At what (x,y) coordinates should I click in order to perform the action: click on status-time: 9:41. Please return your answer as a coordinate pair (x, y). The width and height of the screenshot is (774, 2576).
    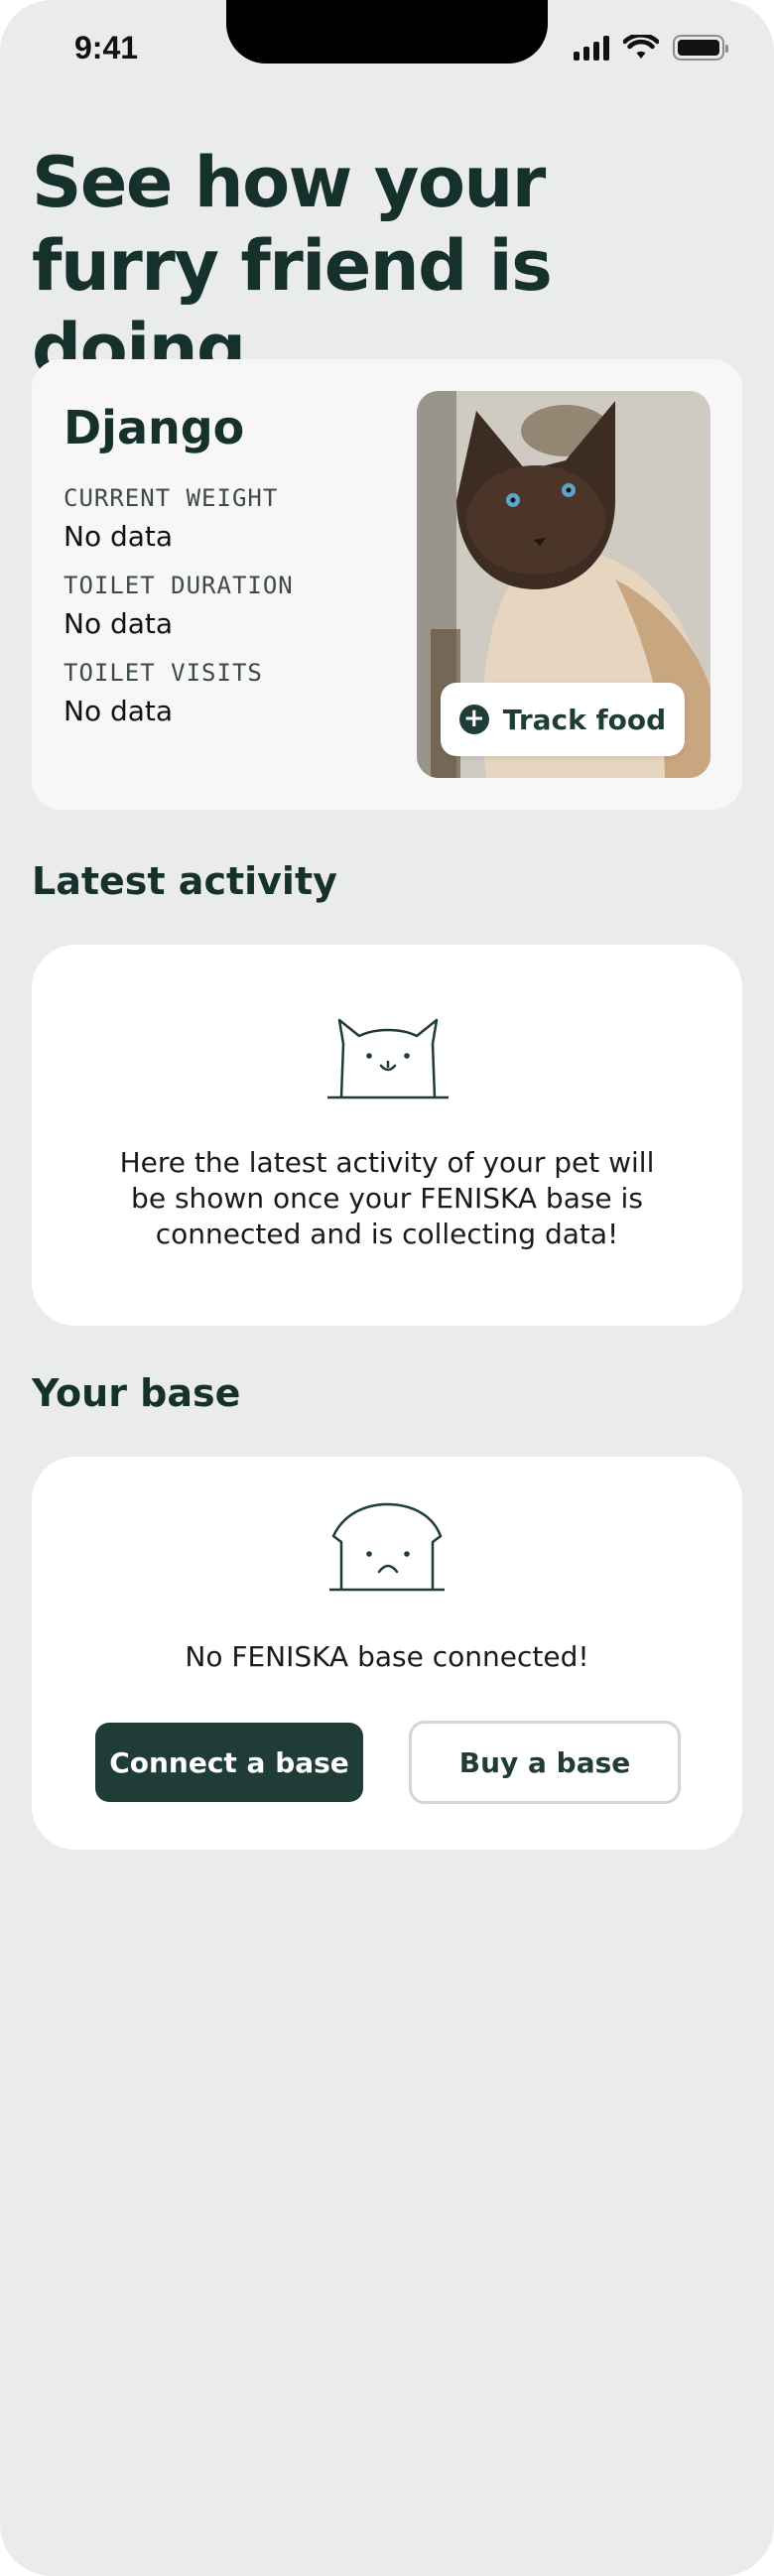
    Looking at the image, I should click on (106, 48).